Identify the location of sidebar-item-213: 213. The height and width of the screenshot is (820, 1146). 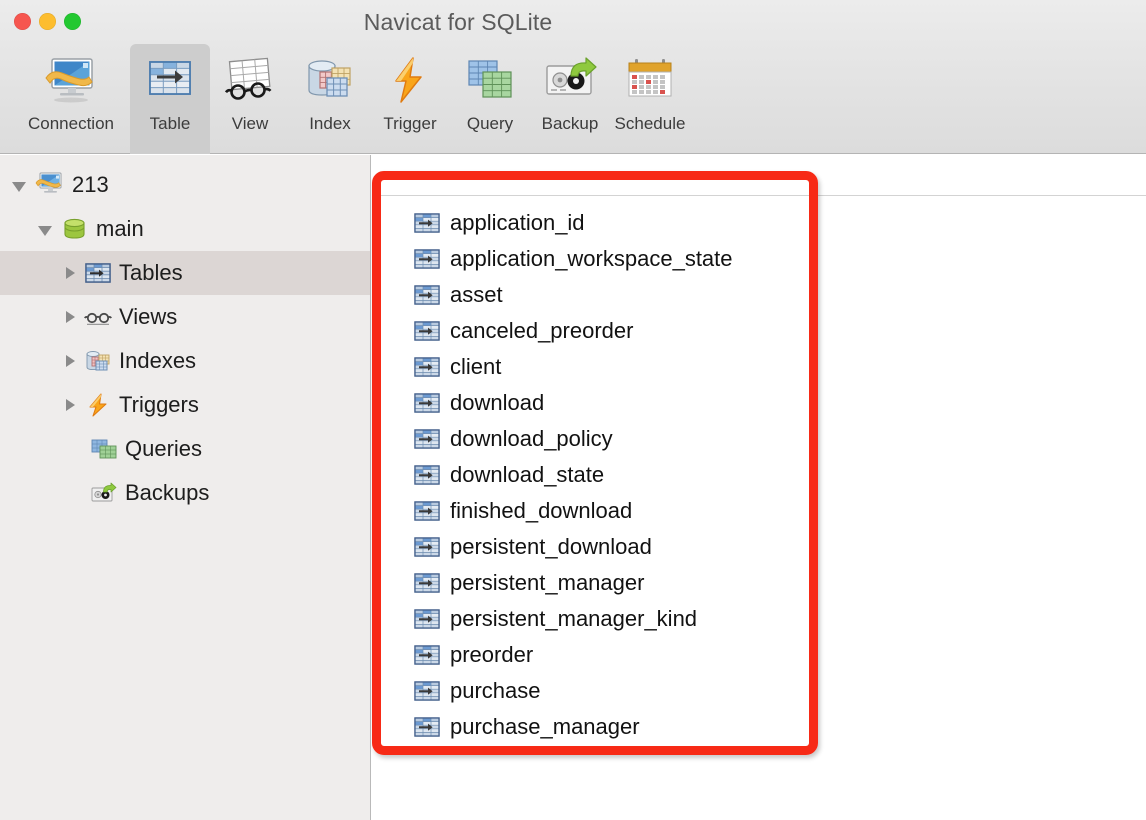
(185, 185).